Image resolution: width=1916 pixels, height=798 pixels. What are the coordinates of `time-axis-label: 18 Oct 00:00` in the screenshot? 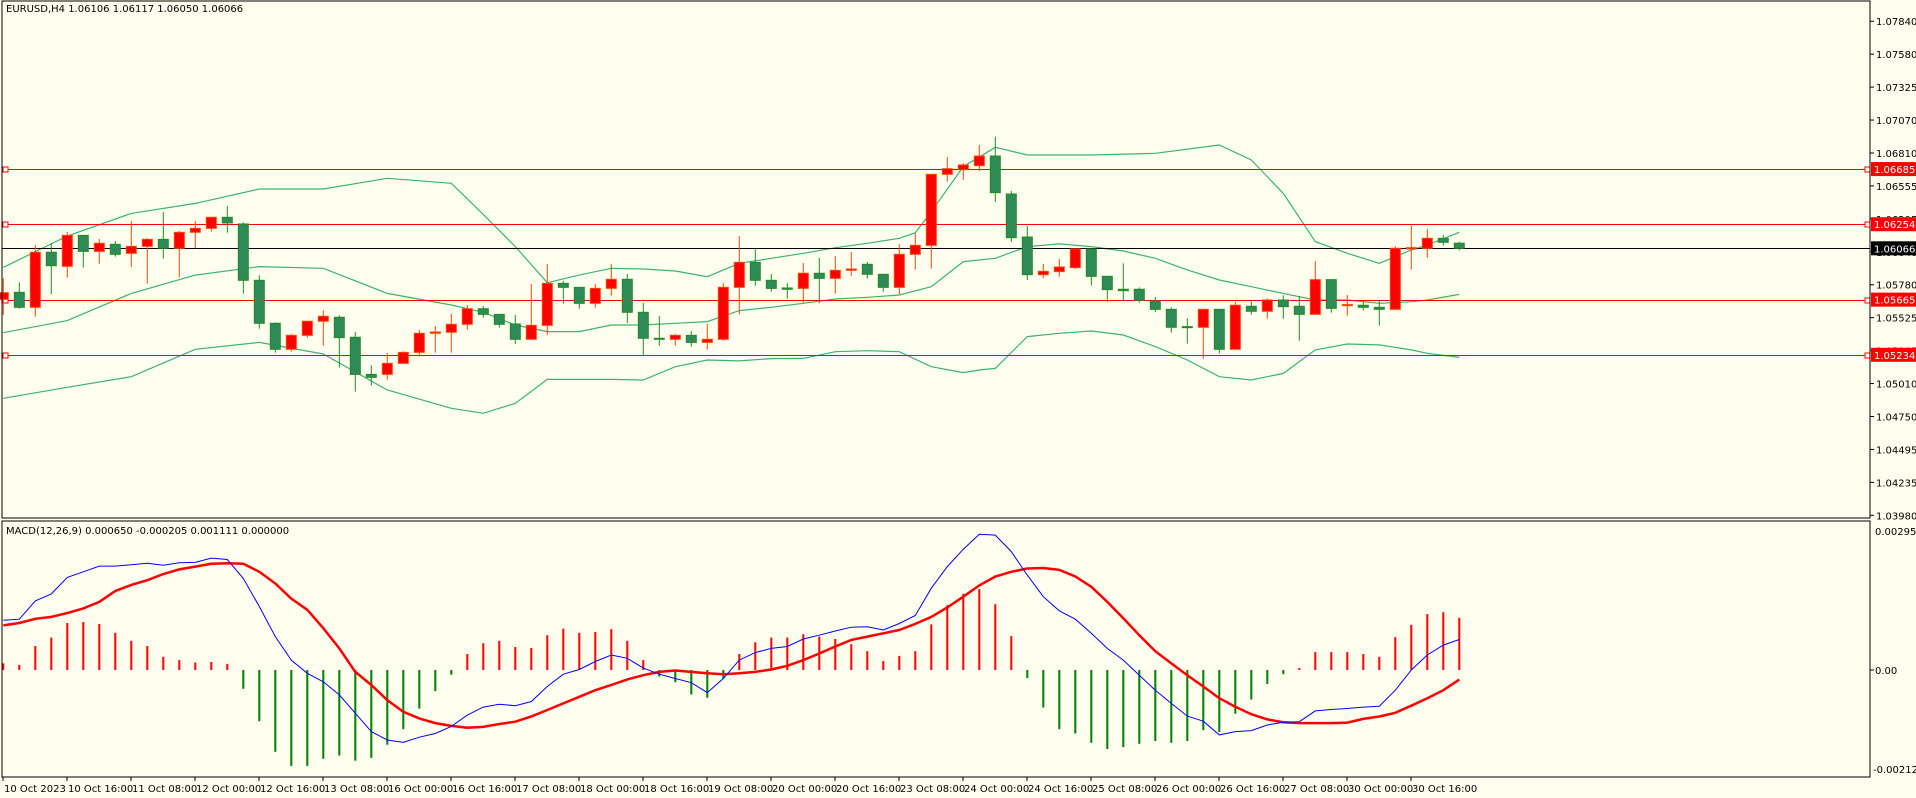 It's located at (612, 789).